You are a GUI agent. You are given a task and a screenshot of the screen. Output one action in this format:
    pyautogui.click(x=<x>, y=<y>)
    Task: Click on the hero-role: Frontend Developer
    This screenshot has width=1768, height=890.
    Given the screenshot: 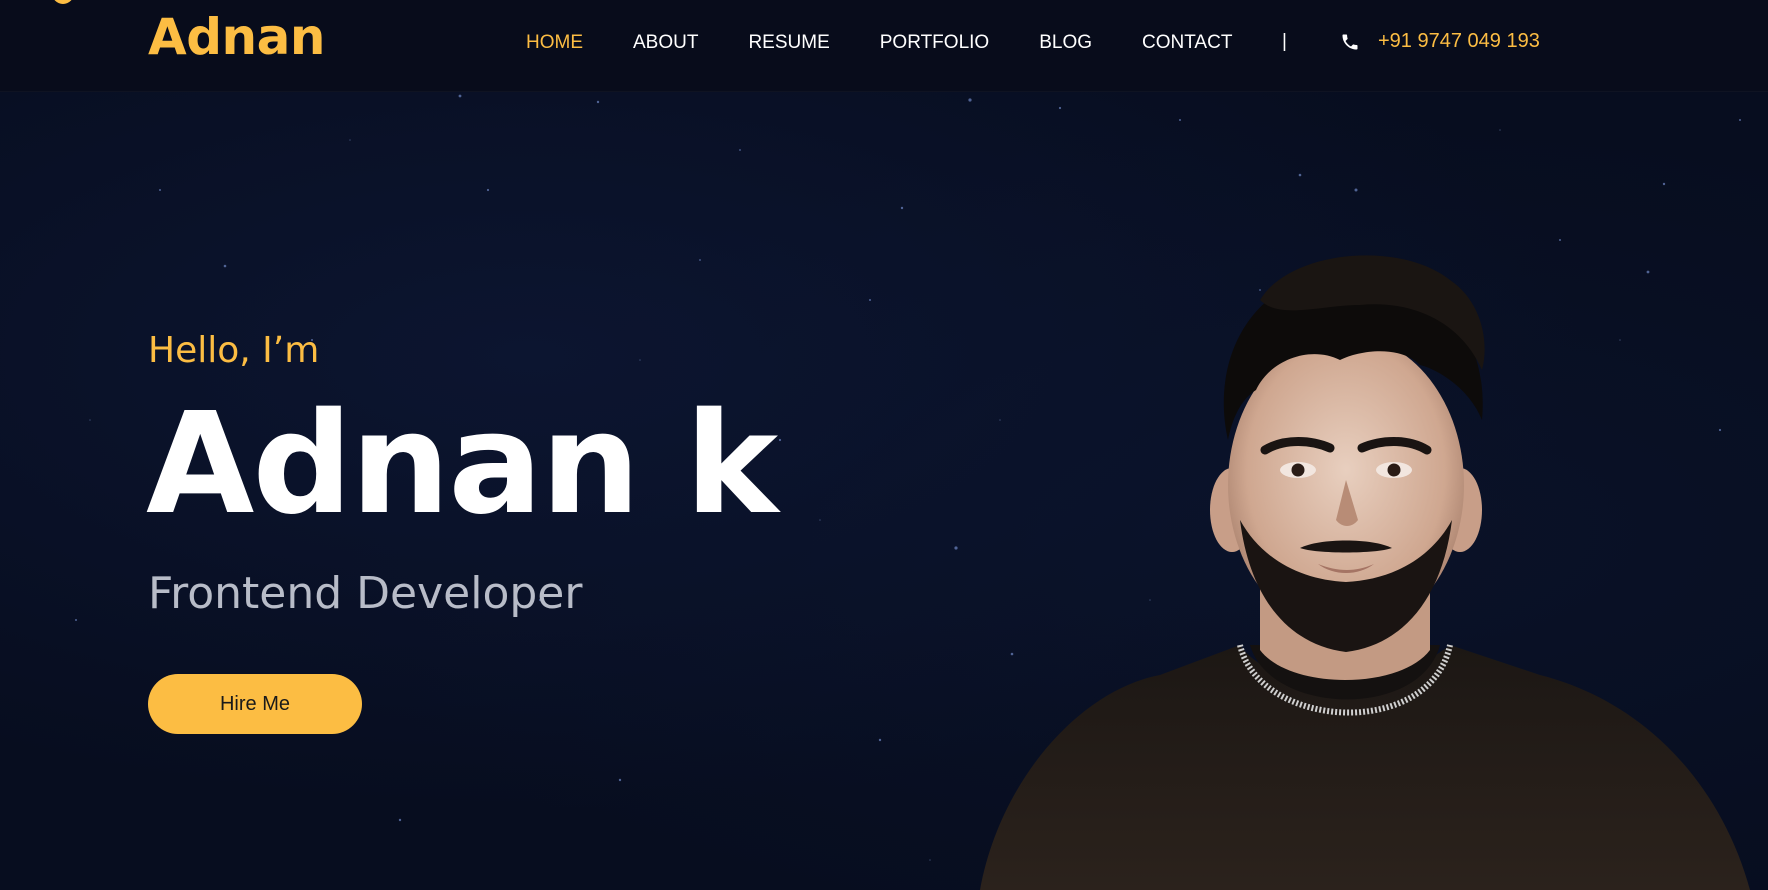 What is the action you would take?
    pyautogui.click(x=365, y=593)
    